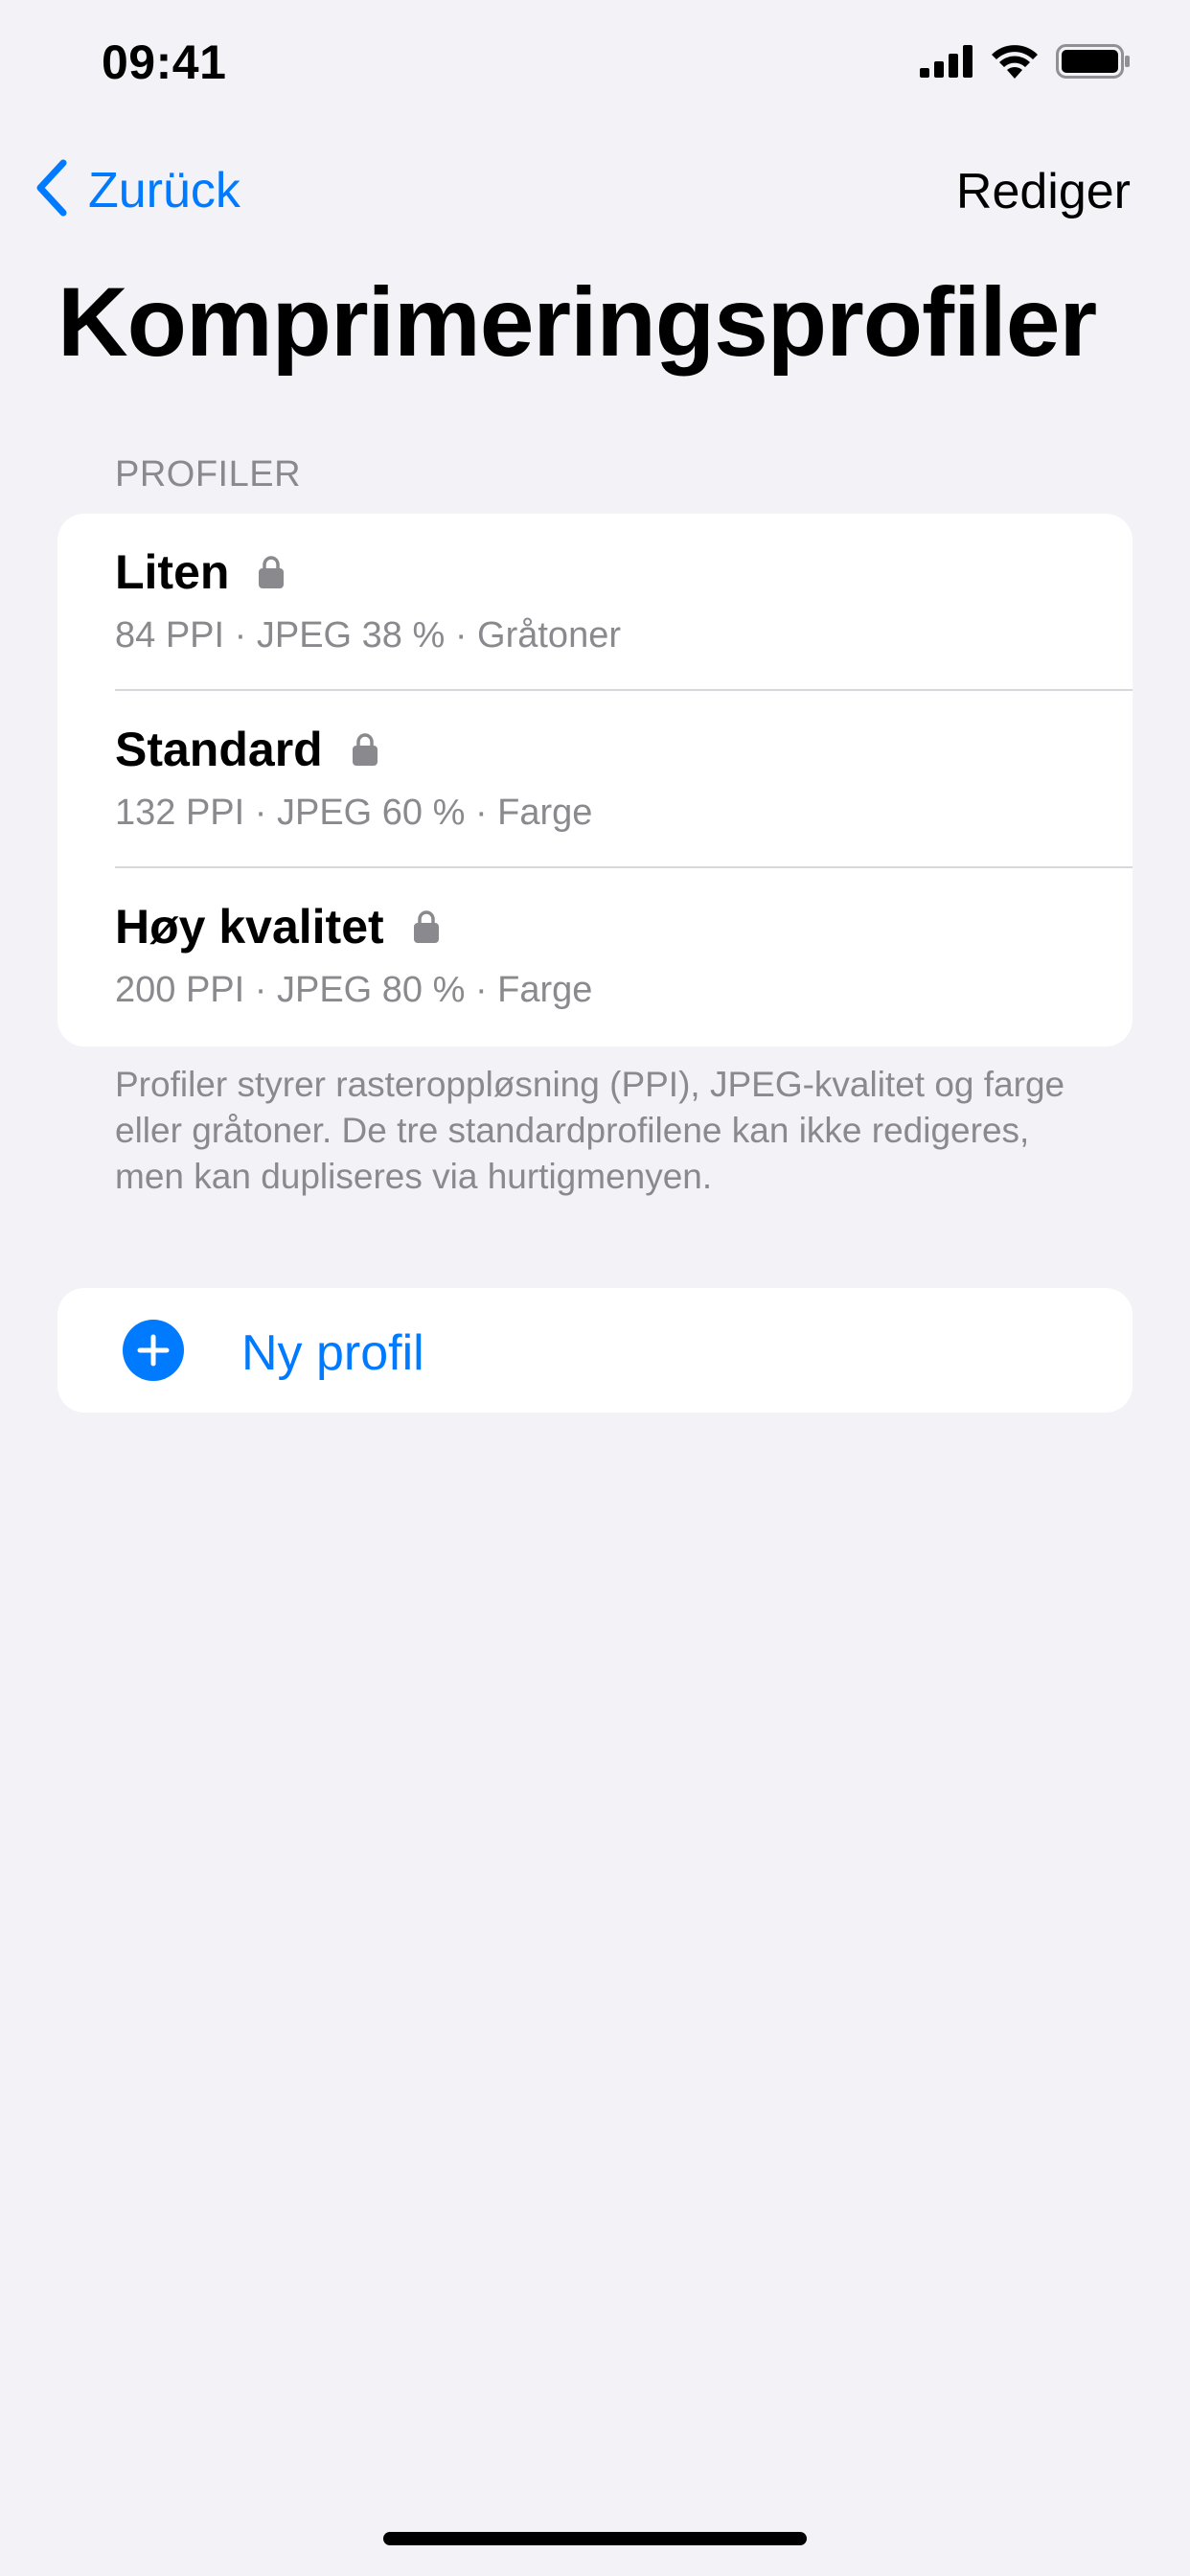 This screenshot has width=1190, height=2576. What do you see at coordinates (595, 192) in the screenshot?
I see `navigation-bar: Zurück Rediger` at bounding box center [595, 192].